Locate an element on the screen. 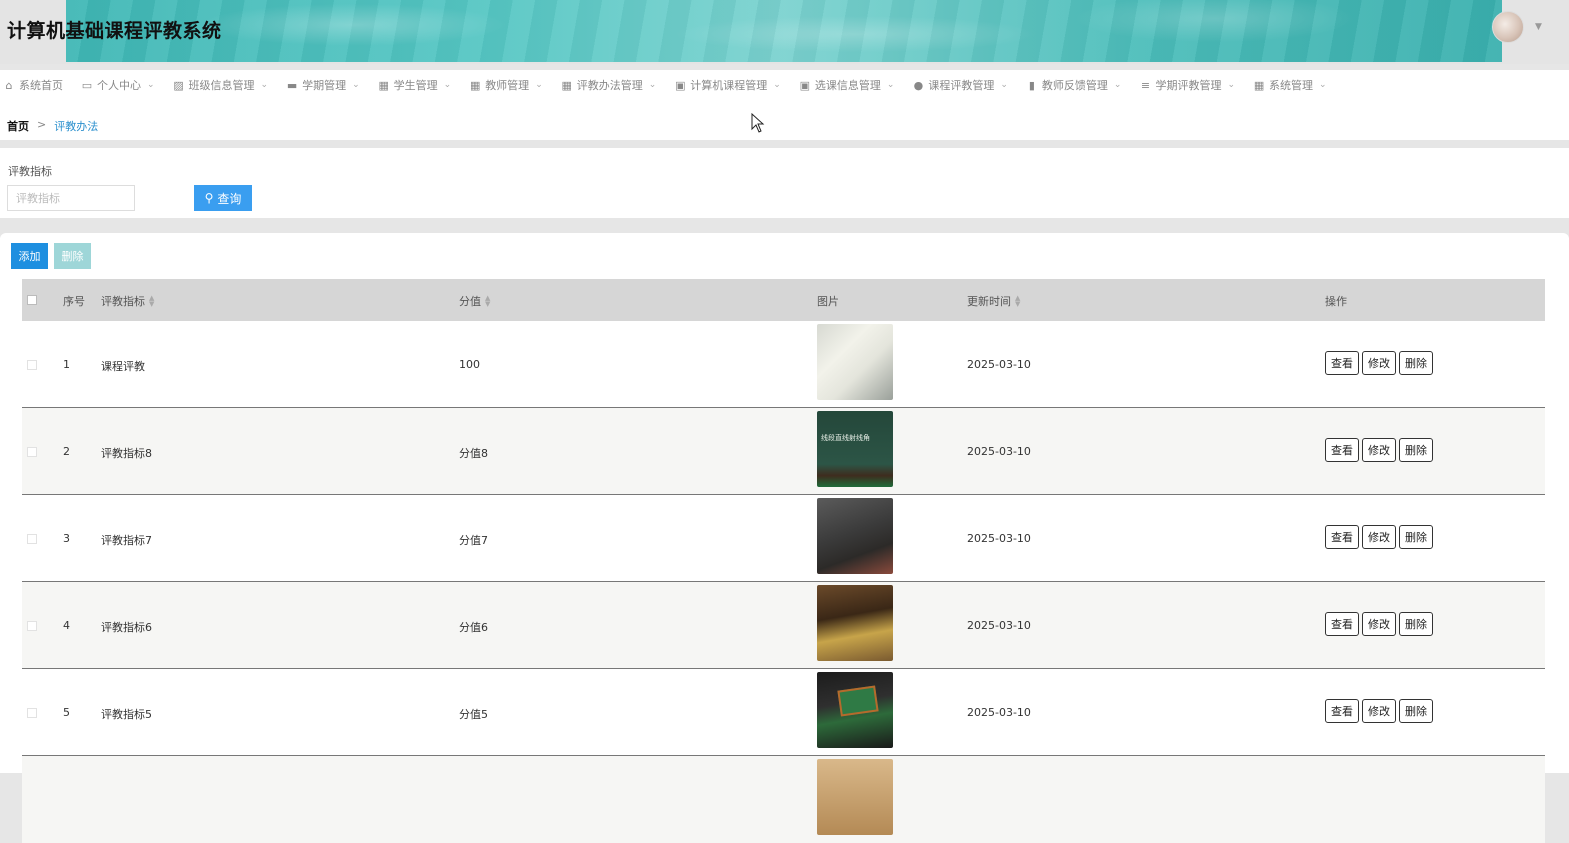 This screenshot has width=1569, height=843. search-input is located at coordinates (71, 198).